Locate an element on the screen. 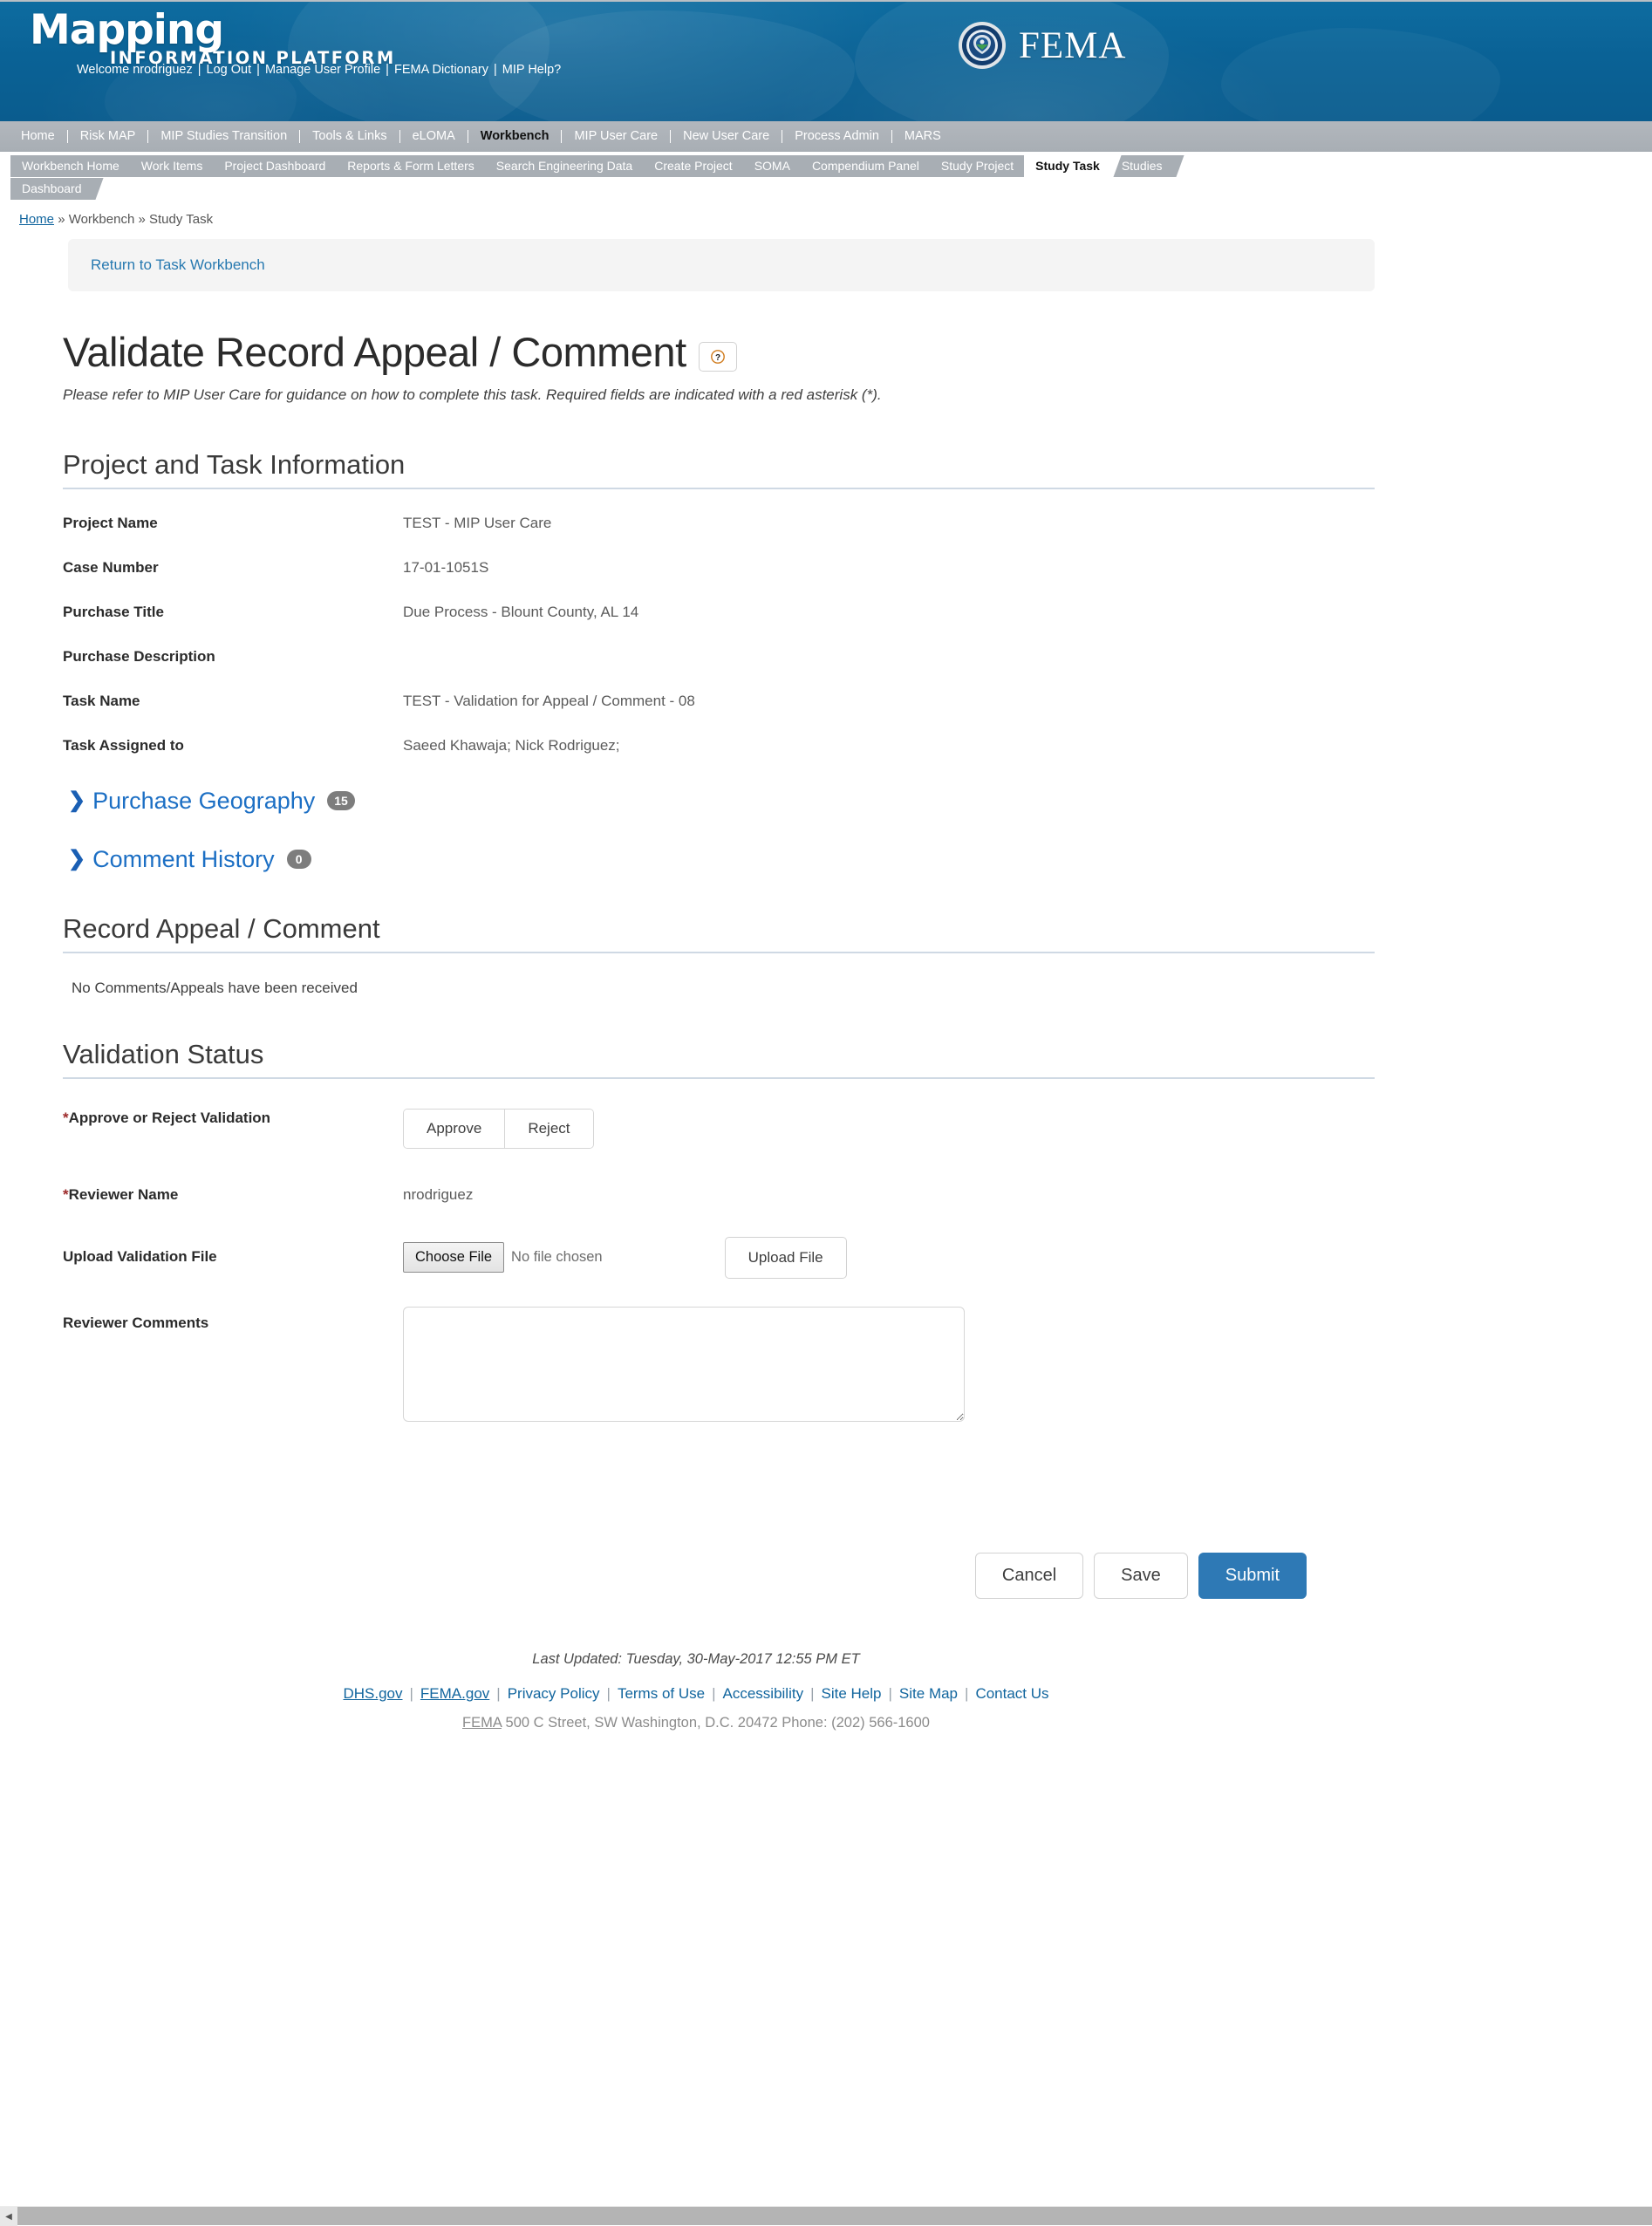  nav-item-risk-map: Risk MAP is located at coordinates (108, 136).